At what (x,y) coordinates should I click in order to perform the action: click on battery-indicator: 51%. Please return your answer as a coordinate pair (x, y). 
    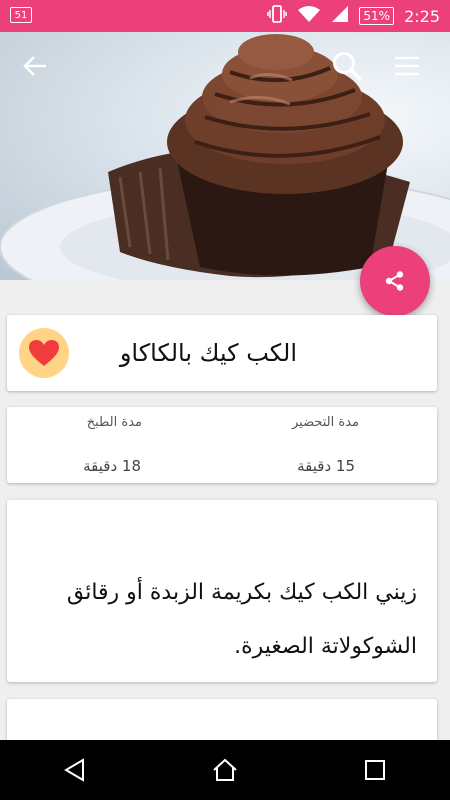
    Looking at the image, I should click on (377, 16).